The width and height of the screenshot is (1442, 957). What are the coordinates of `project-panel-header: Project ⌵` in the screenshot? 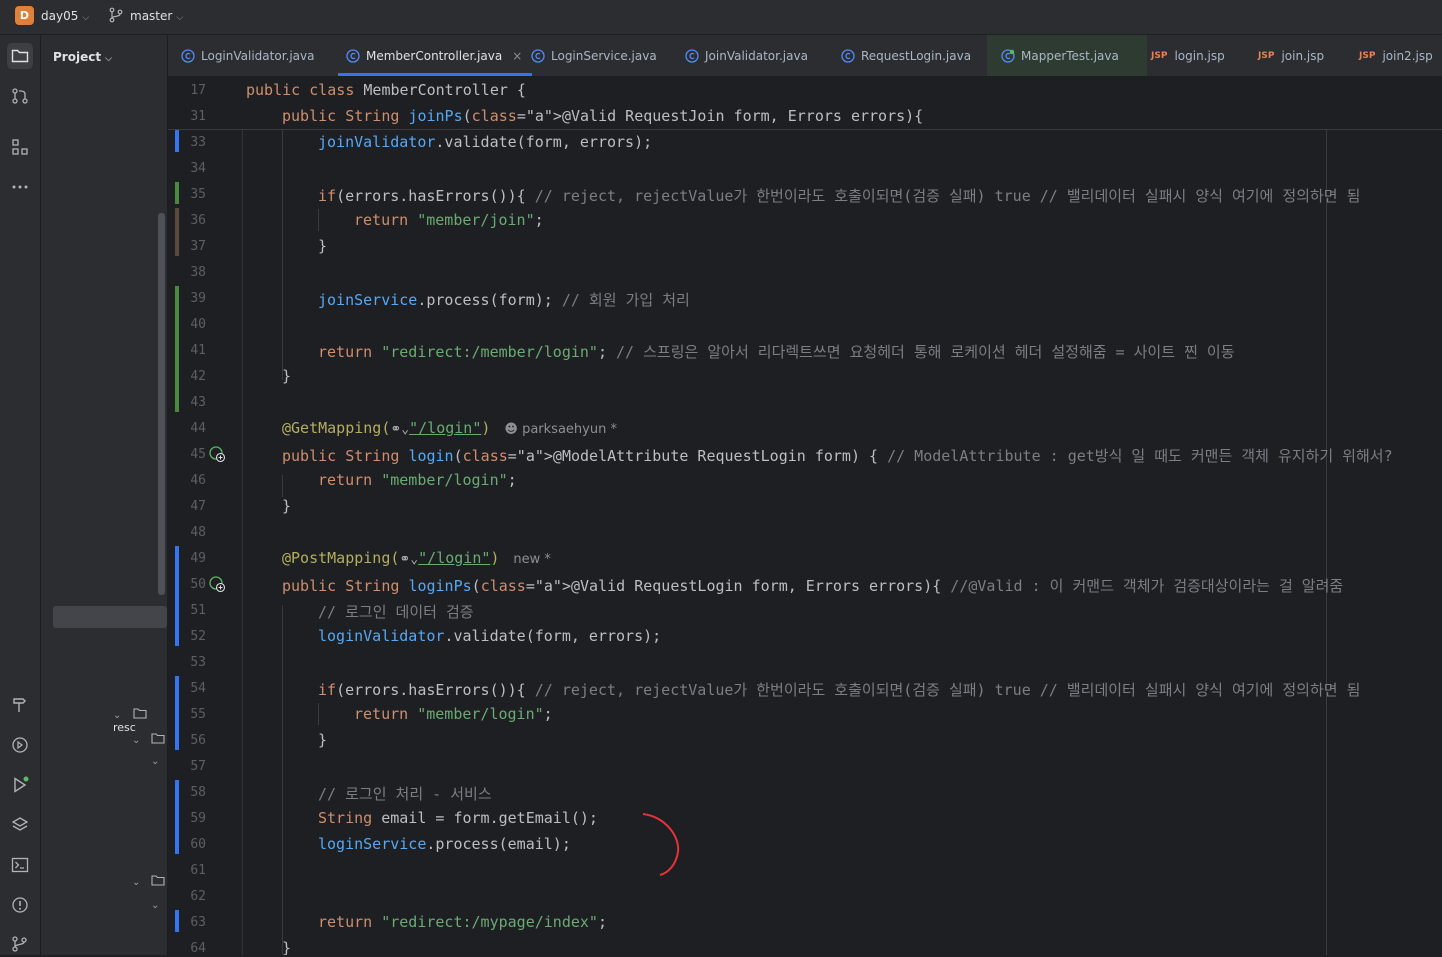 It's located at (82, 57).